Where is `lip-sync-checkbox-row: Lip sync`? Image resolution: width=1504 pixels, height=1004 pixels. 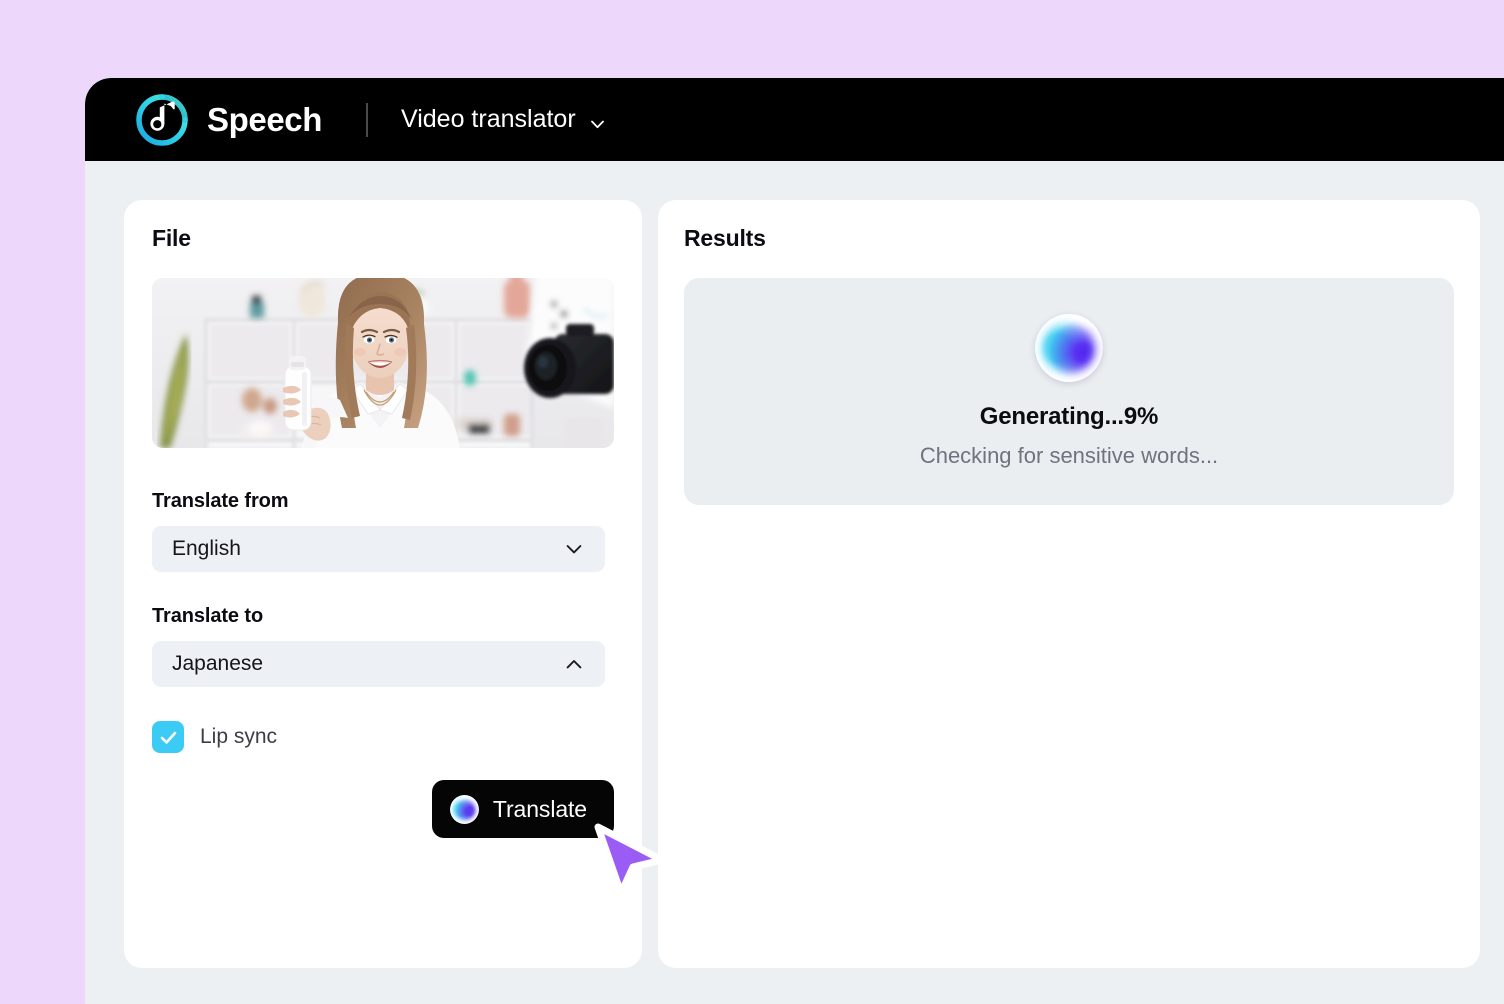 lip-sync-checkbox-row: Lip sync is located at coordinates (383, 737).